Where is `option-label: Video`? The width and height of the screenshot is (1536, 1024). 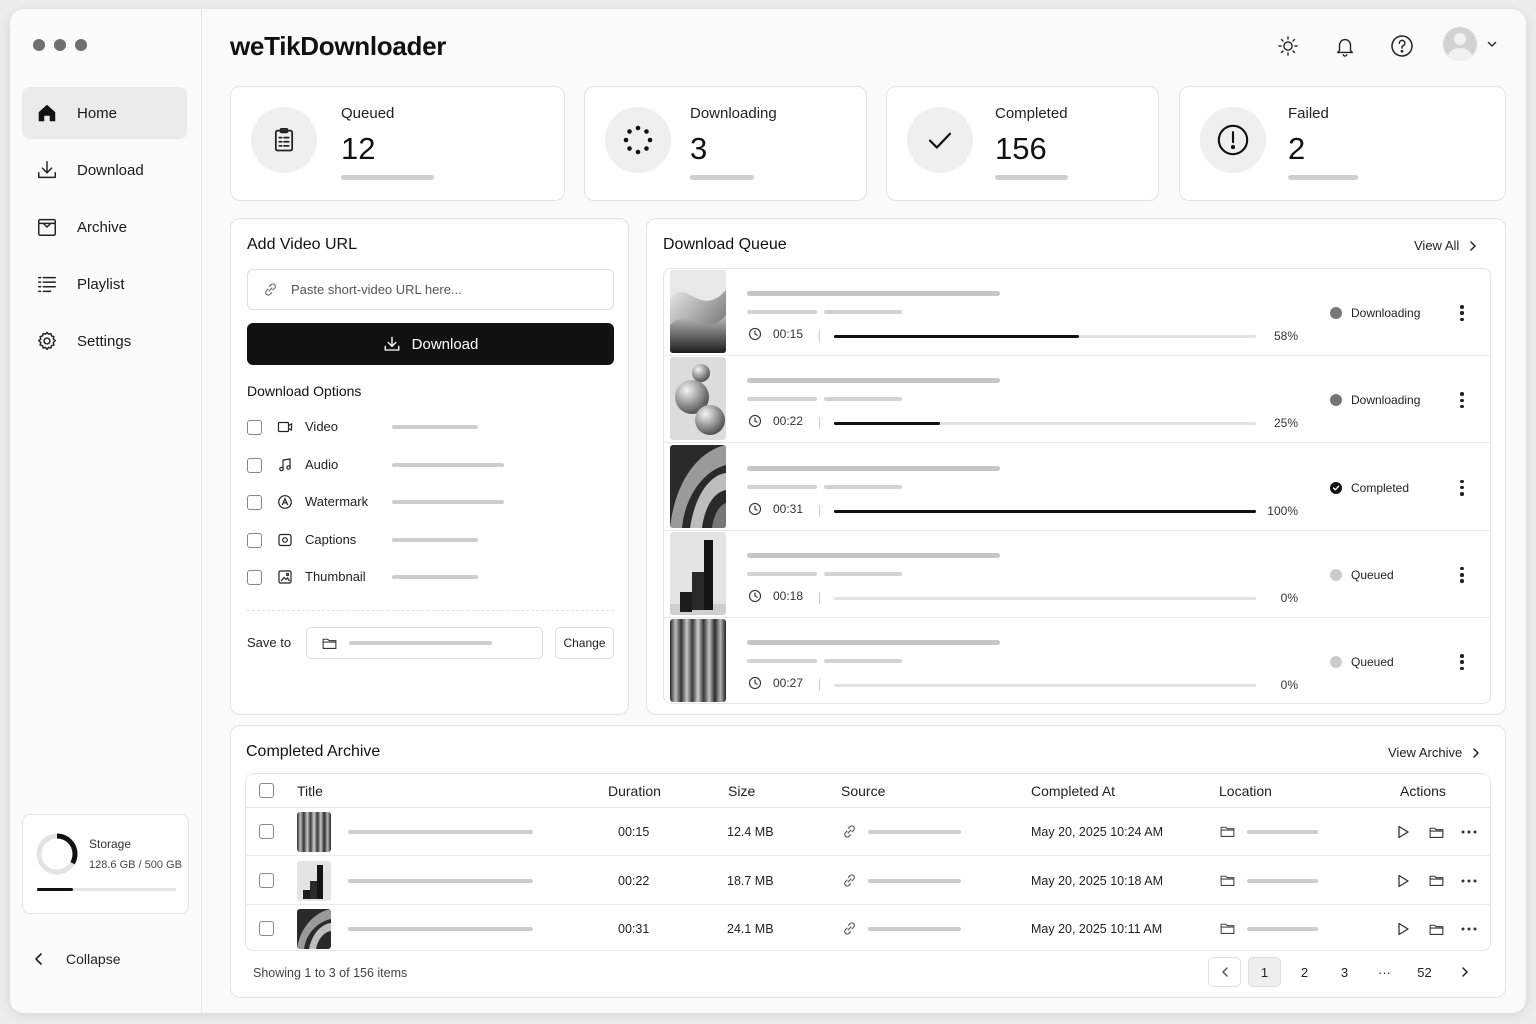
option-label: Video is located at coordinates (322, 426).